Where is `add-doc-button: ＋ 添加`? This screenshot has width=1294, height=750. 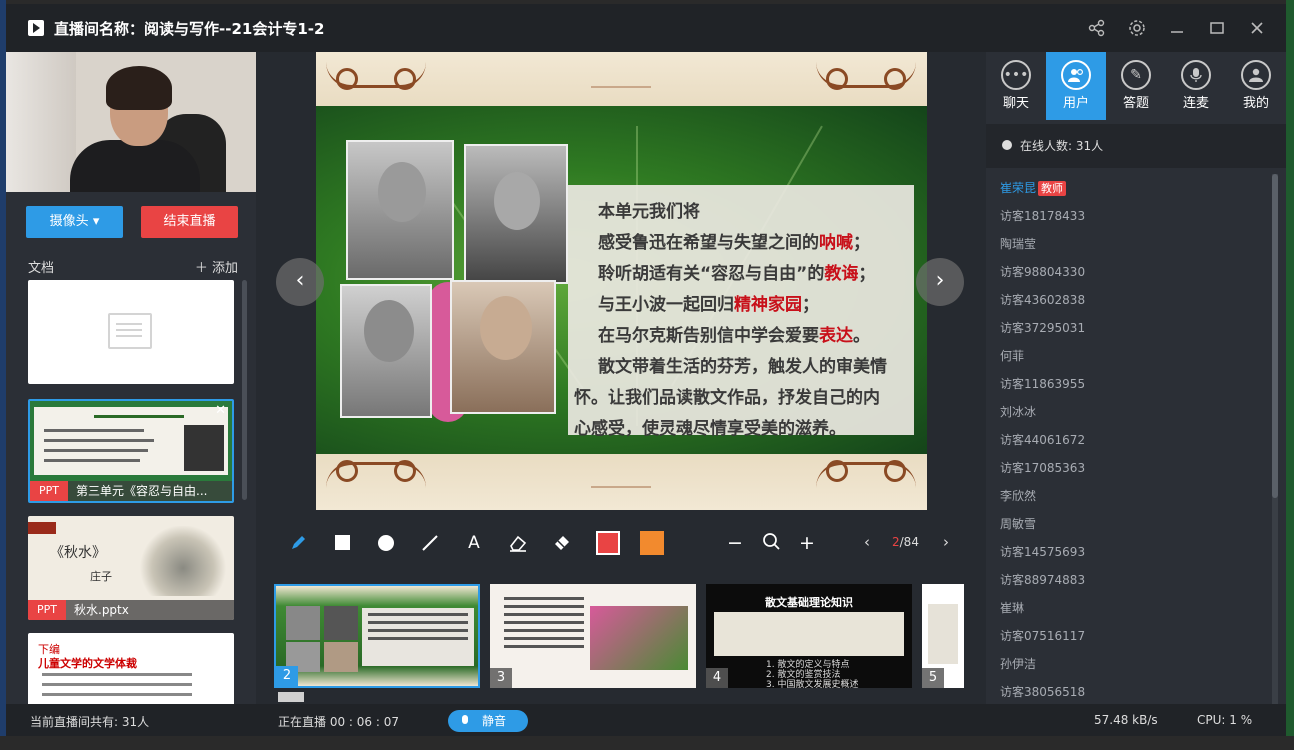 add-doc-button: ＋ 添加 is located at coordinates (216, 266).